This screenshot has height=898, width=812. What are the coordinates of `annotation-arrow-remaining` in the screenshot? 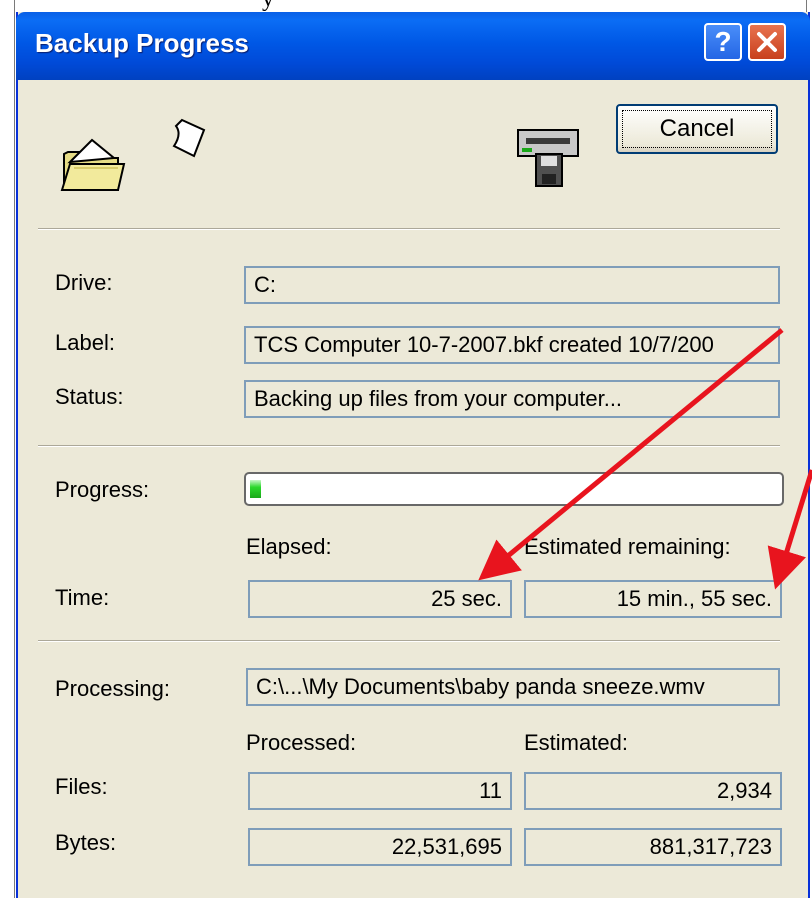 It's located at (789, 529).